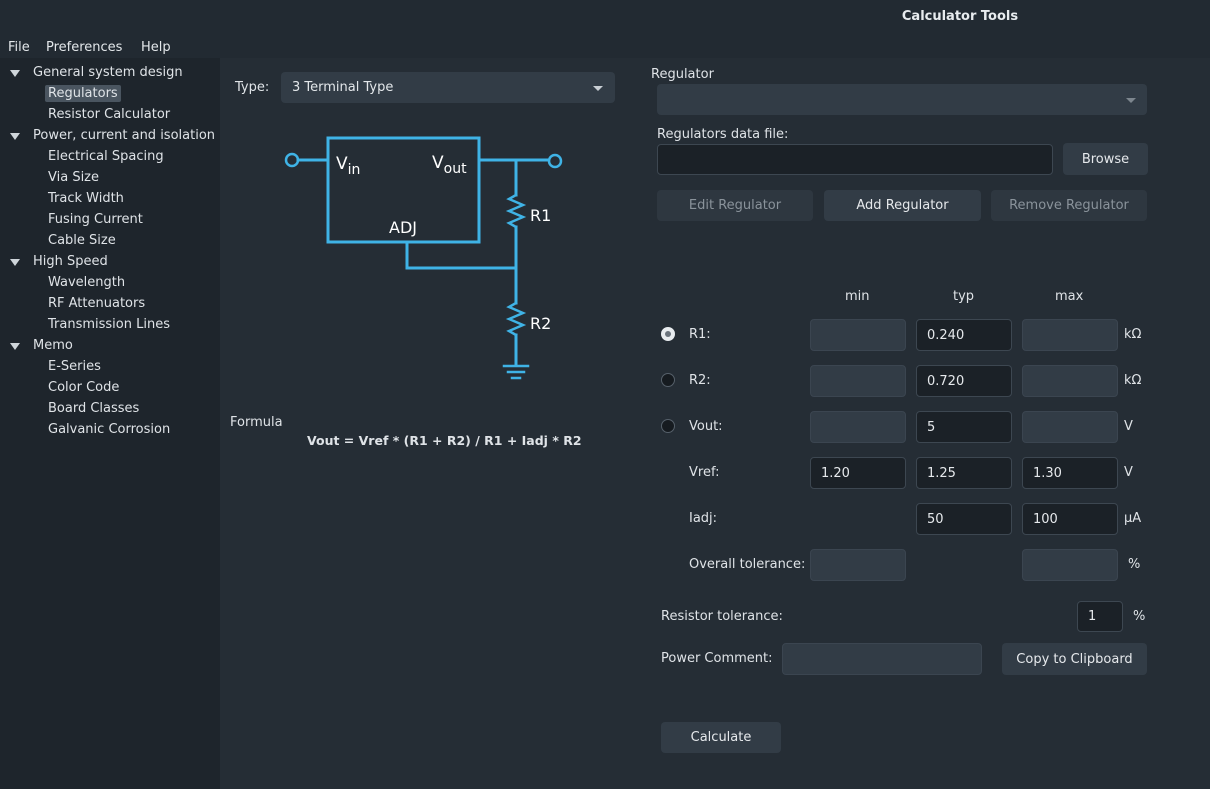 The width and height of the screenshot is (1210, 789). What do you see at coordinates (717, 658) in the screenshot?
I see `power-comment-label: Power Comment:` at bounding box center [717, 658].